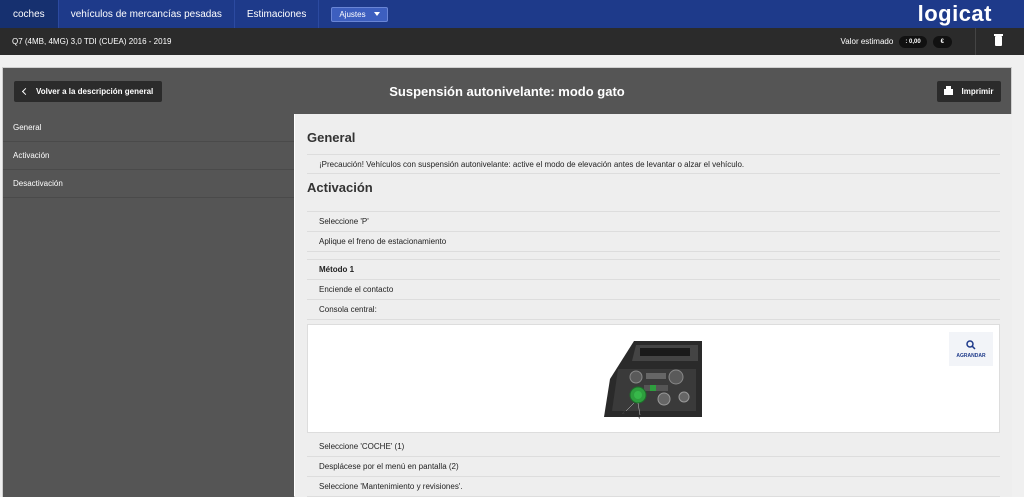 This screenshot has width=1024, height=497. I want to click on tab-label: vehículos de mercancías pesadas, so click(146, 14).